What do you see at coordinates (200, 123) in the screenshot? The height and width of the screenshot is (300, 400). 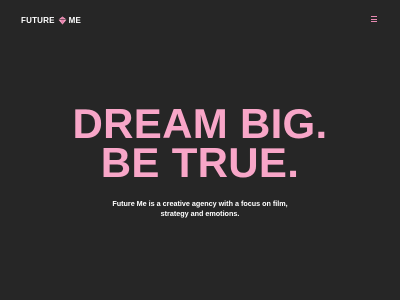 I see `headline-line-1: DREAM BIG.` at bounding box center [200, 123].